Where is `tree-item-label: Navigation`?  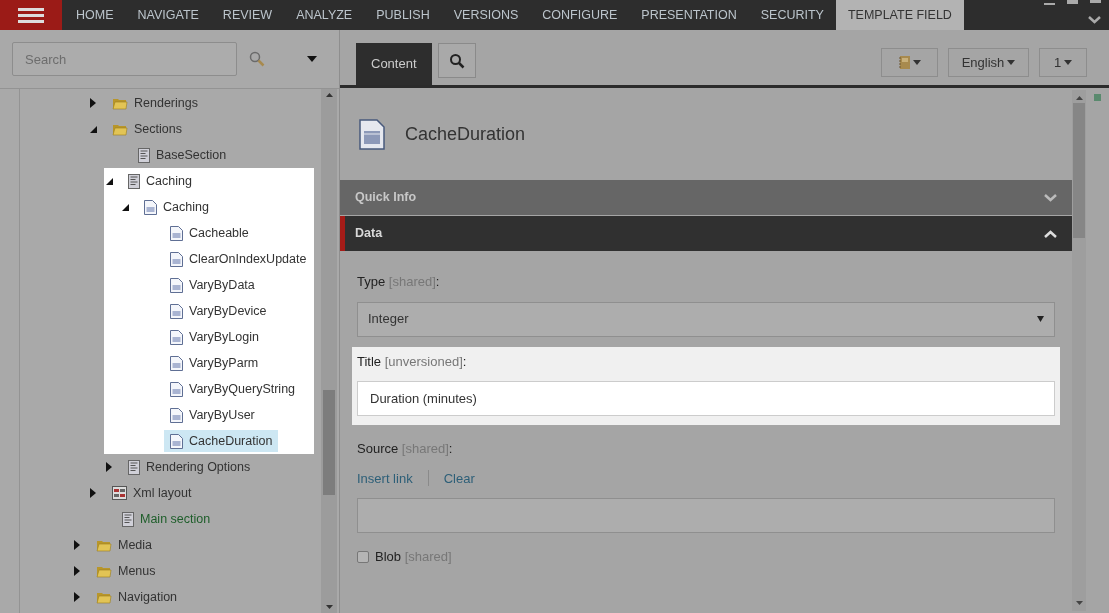 tree-item-label: Navigation is located at coordinates (148, 597).